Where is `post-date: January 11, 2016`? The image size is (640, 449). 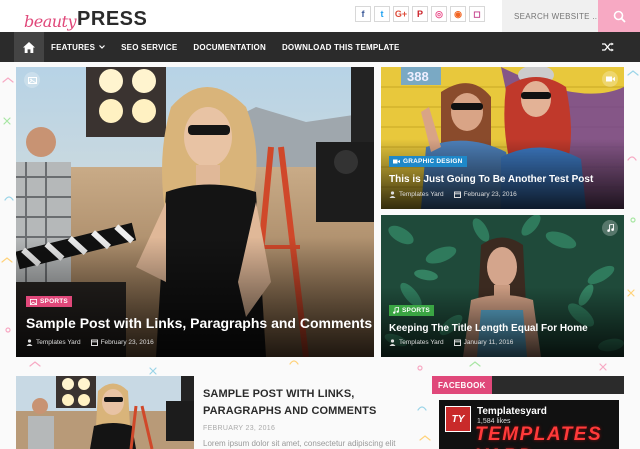
post-date: January 11, 2016 is located at coordinates (488, 342).